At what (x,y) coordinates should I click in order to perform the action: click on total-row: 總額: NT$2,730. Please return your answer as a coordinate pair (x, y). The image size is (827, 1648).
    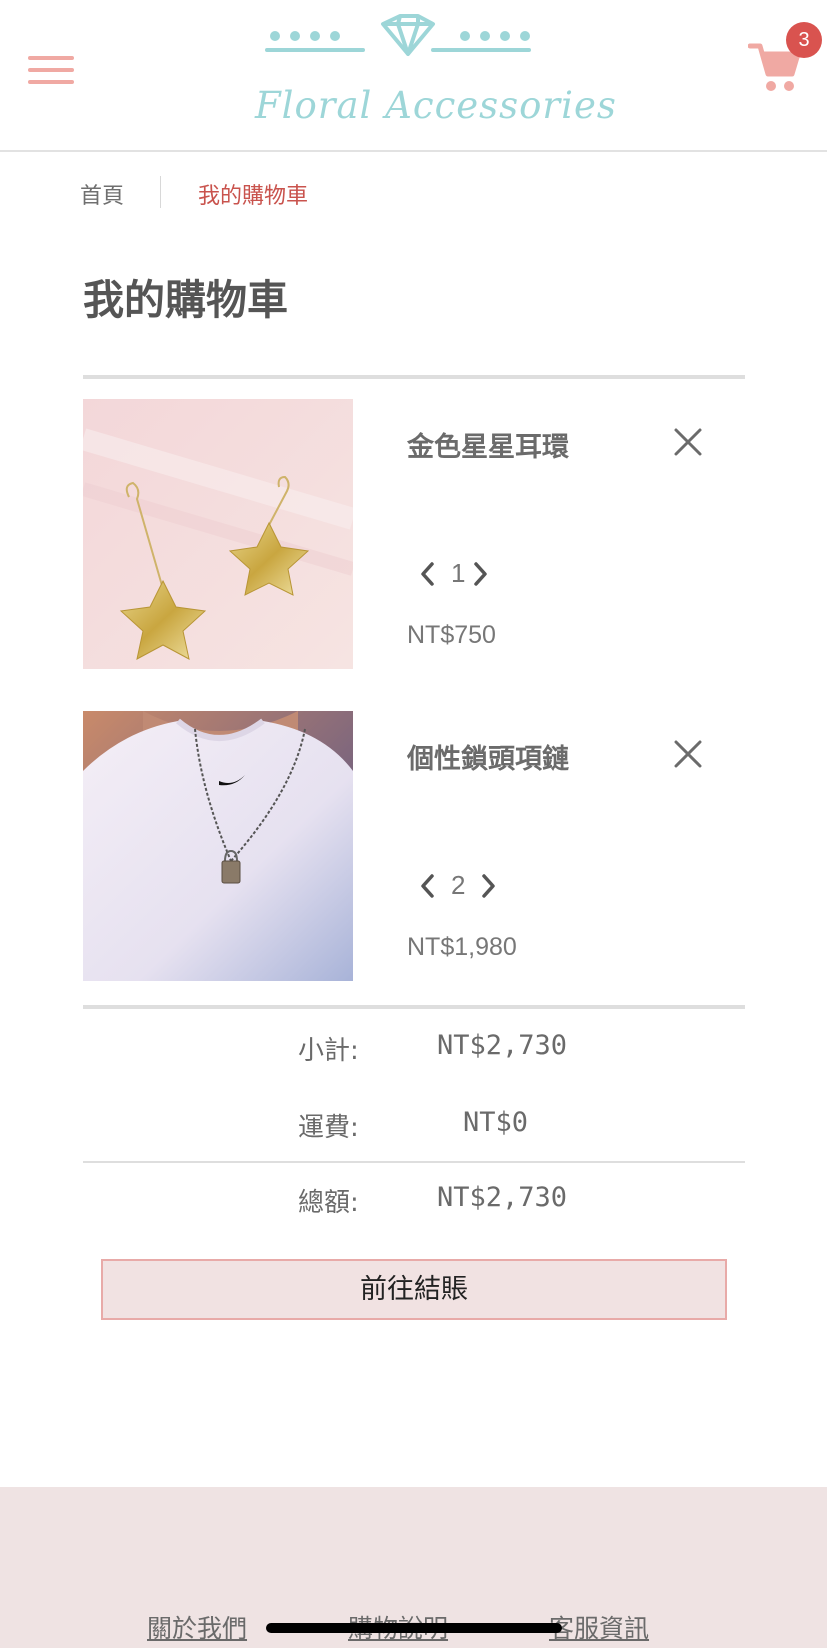
    Looking at the image, I should click on (413, 1202).